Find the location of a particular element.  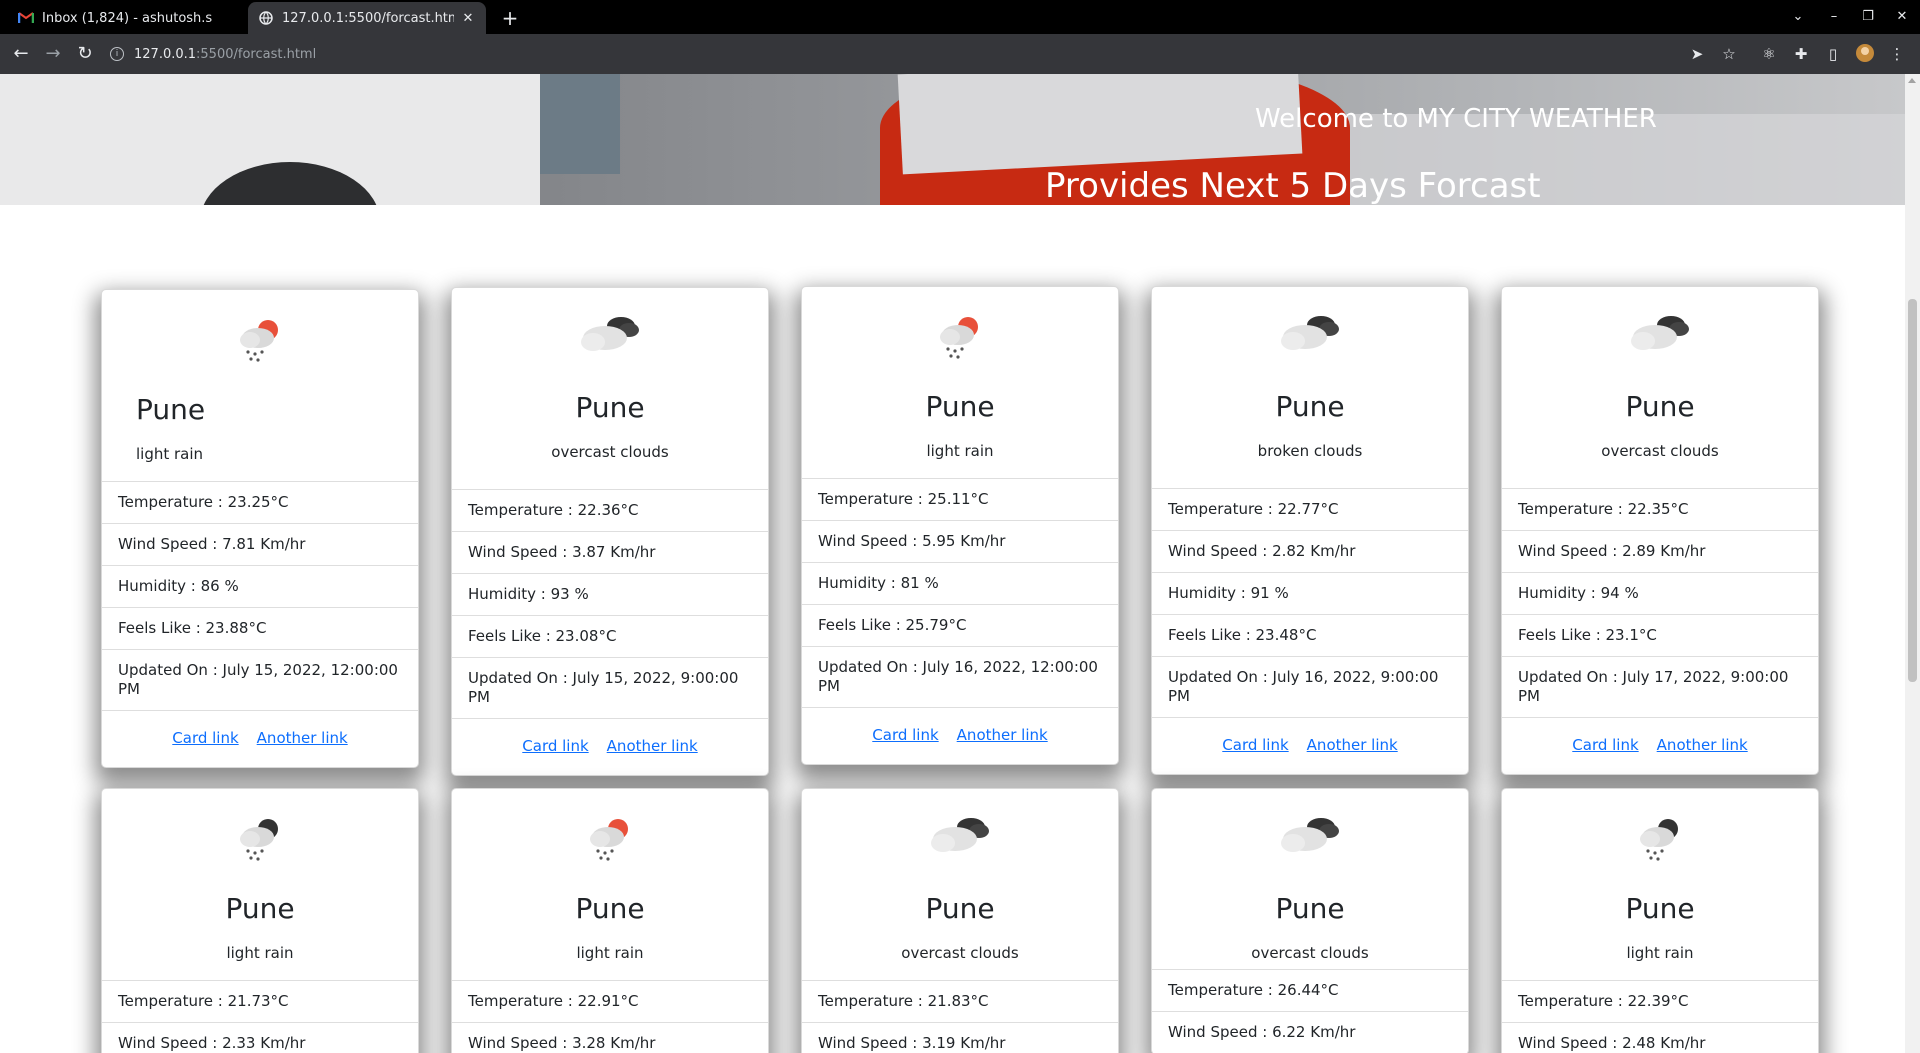

humidity-item: Humidity : 81 % is located at coordinates (960, 584).